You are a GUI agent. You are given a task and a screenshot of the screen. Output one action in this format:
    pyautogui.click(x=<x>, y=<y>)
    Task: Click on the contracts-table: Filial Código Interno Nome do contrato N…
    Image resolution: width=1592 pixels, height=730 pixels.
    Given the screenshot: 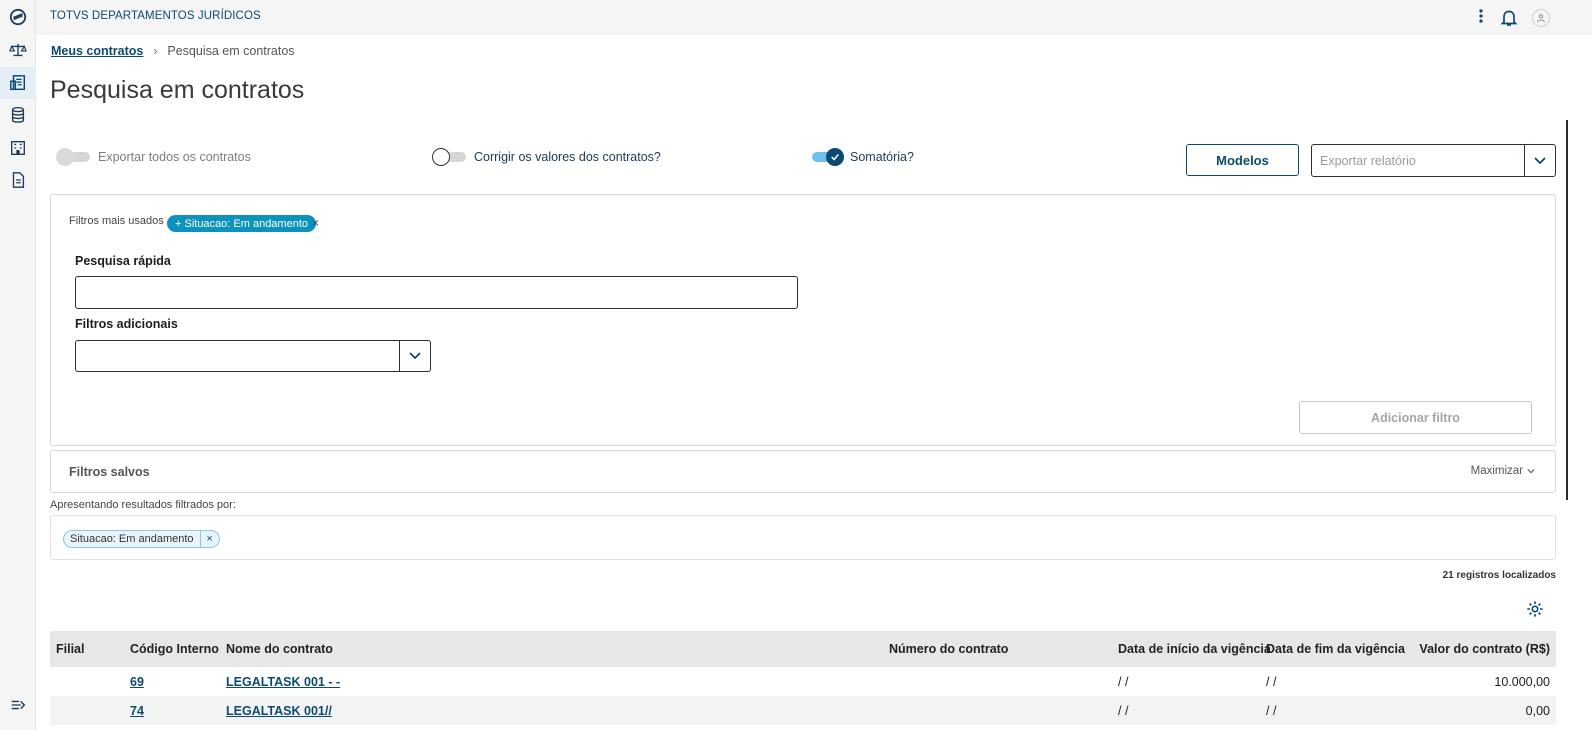 What is the action you would take?
    pyautogui.click(x=803, y=678)
    